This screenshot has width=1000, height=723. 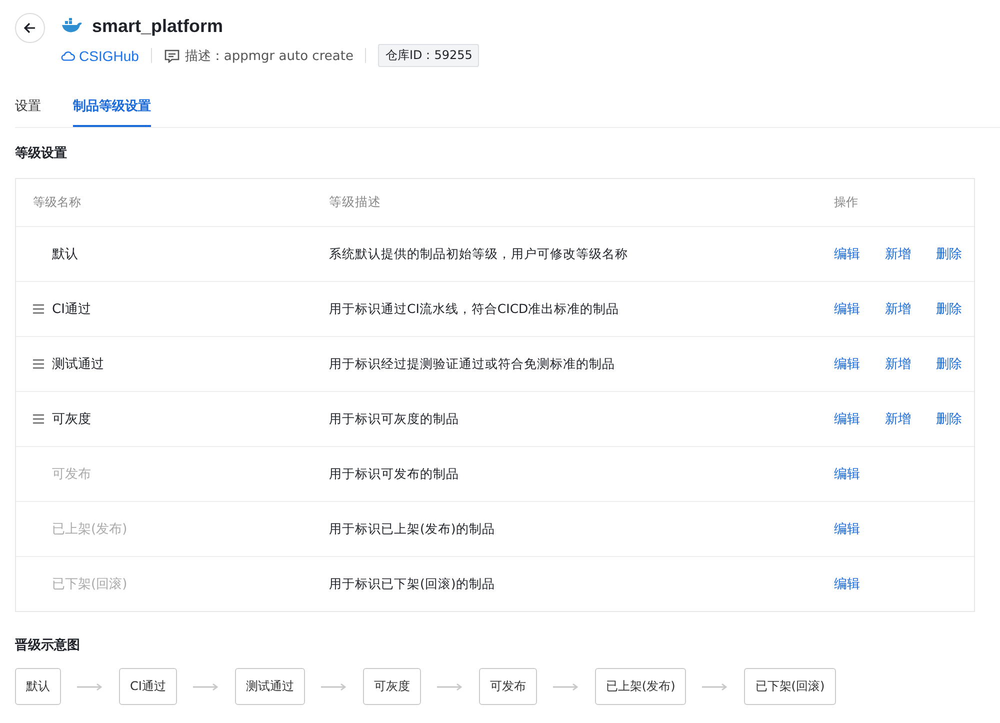 What do you see at coordinates (71, 309) in the screenshot?
I see `level-name: CI通过` at bounding box center [71, 309].